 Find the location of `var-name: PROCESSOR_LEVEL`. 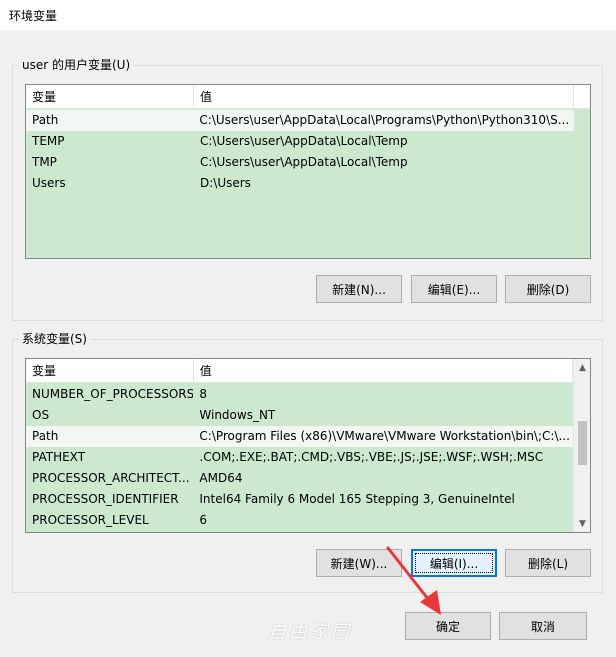

var-name: PROCESSOR_LEVEL is located at coordinates (90, 520).